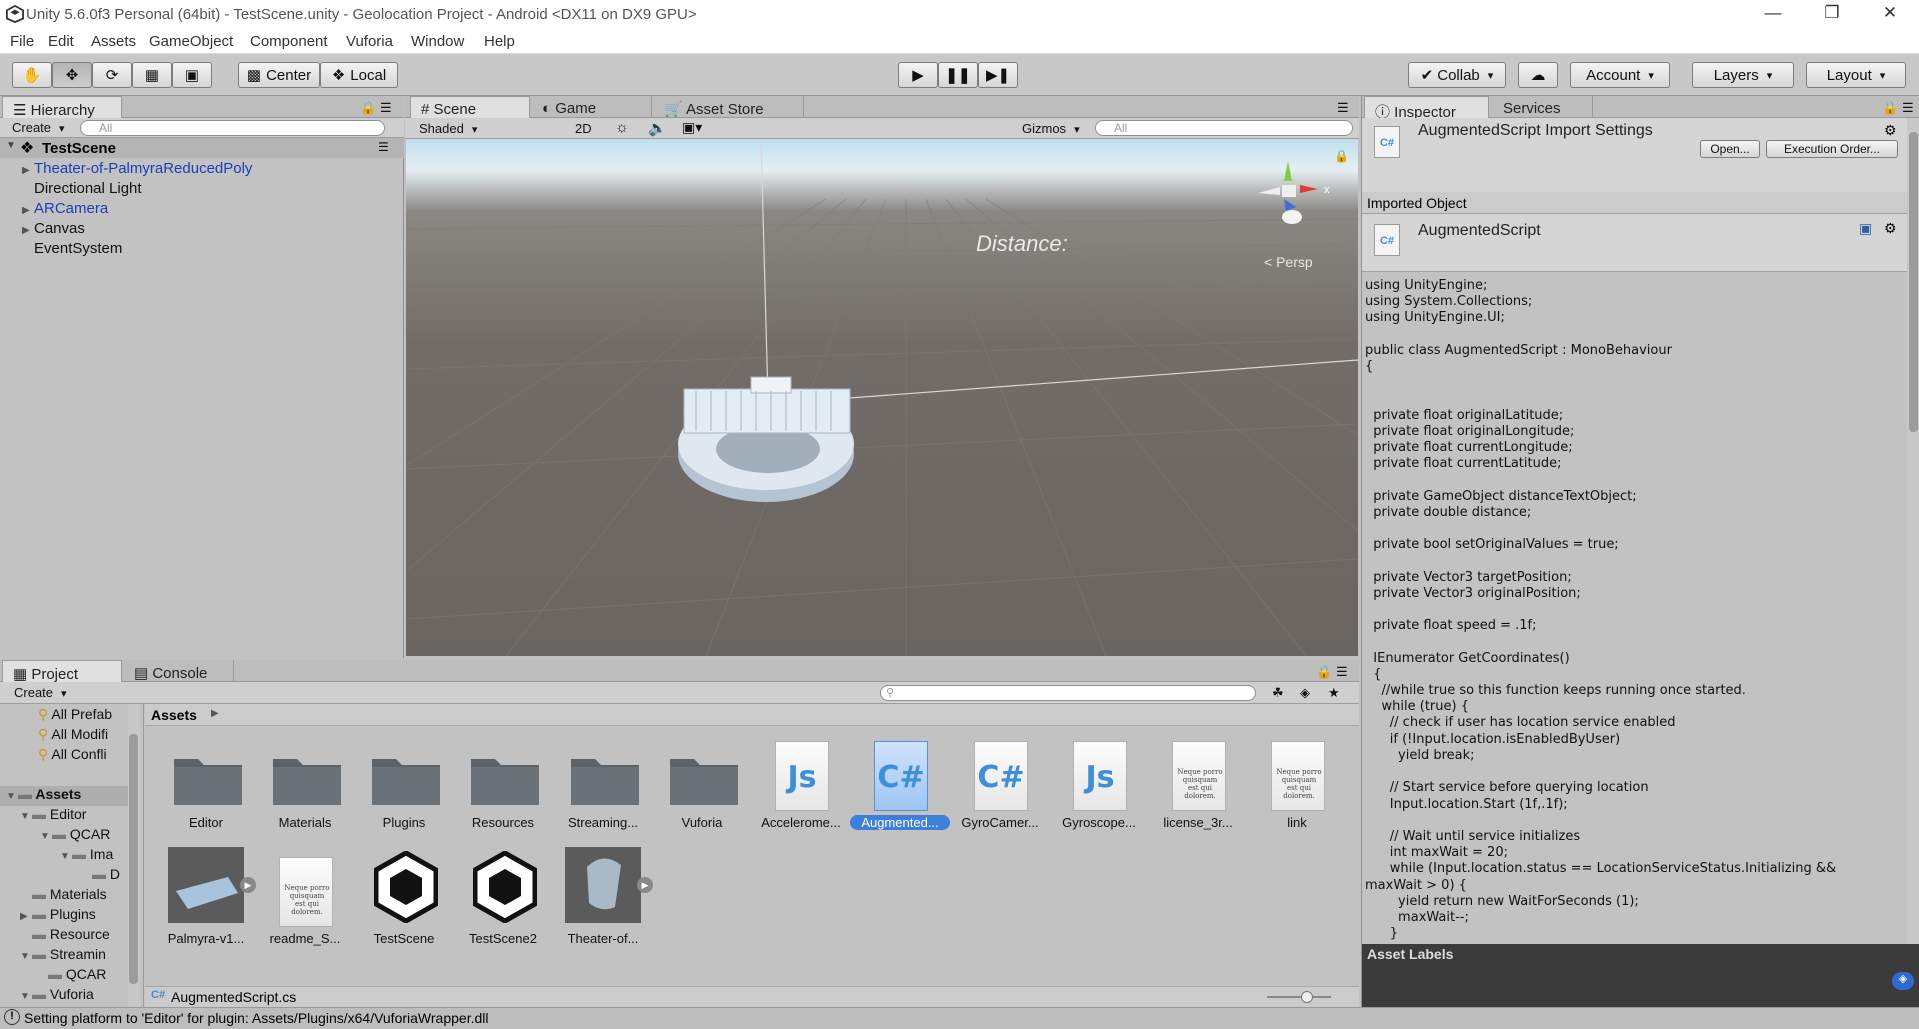 The image size is (1919, 1029). I want to click on rect-tool-button: ▣, so click(192, 75).